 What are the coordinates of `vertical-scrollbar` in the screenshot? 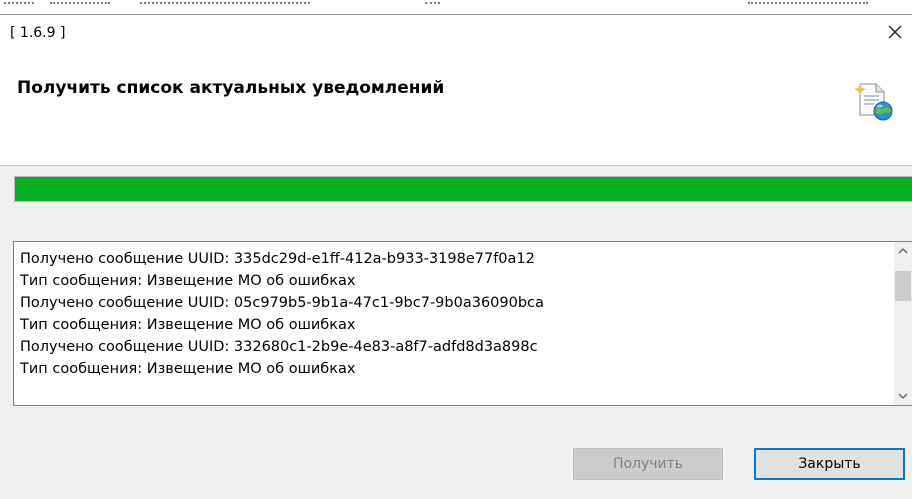 It's located at (903, 323).